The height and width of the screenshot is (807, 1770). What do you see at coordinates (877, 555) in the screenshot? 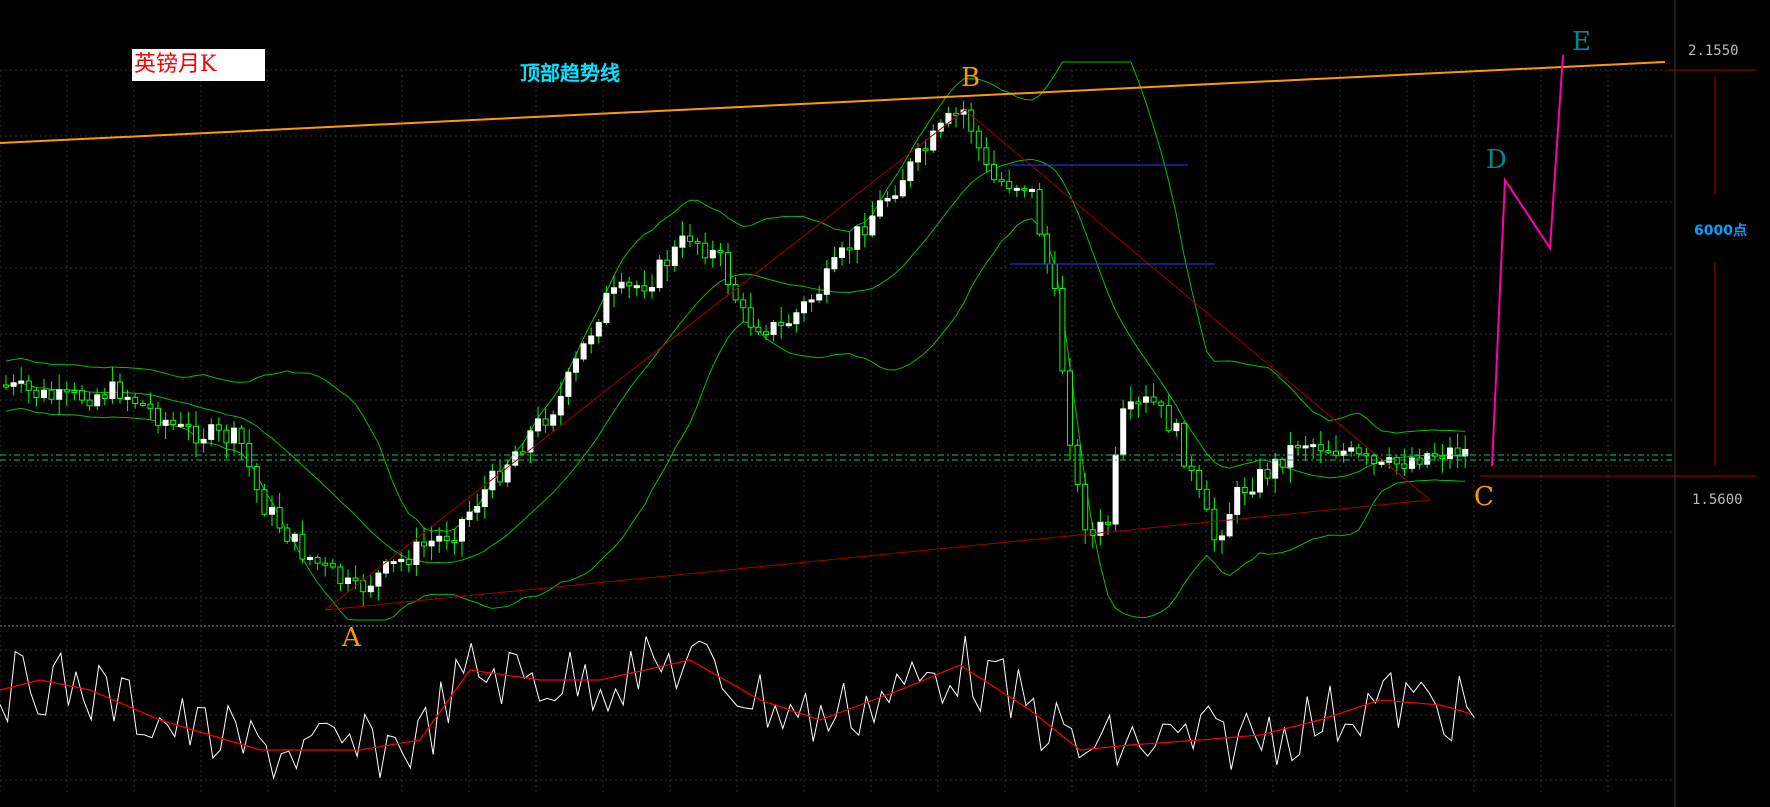
I see `bottom-trendline` at bounding box center [877, 555].